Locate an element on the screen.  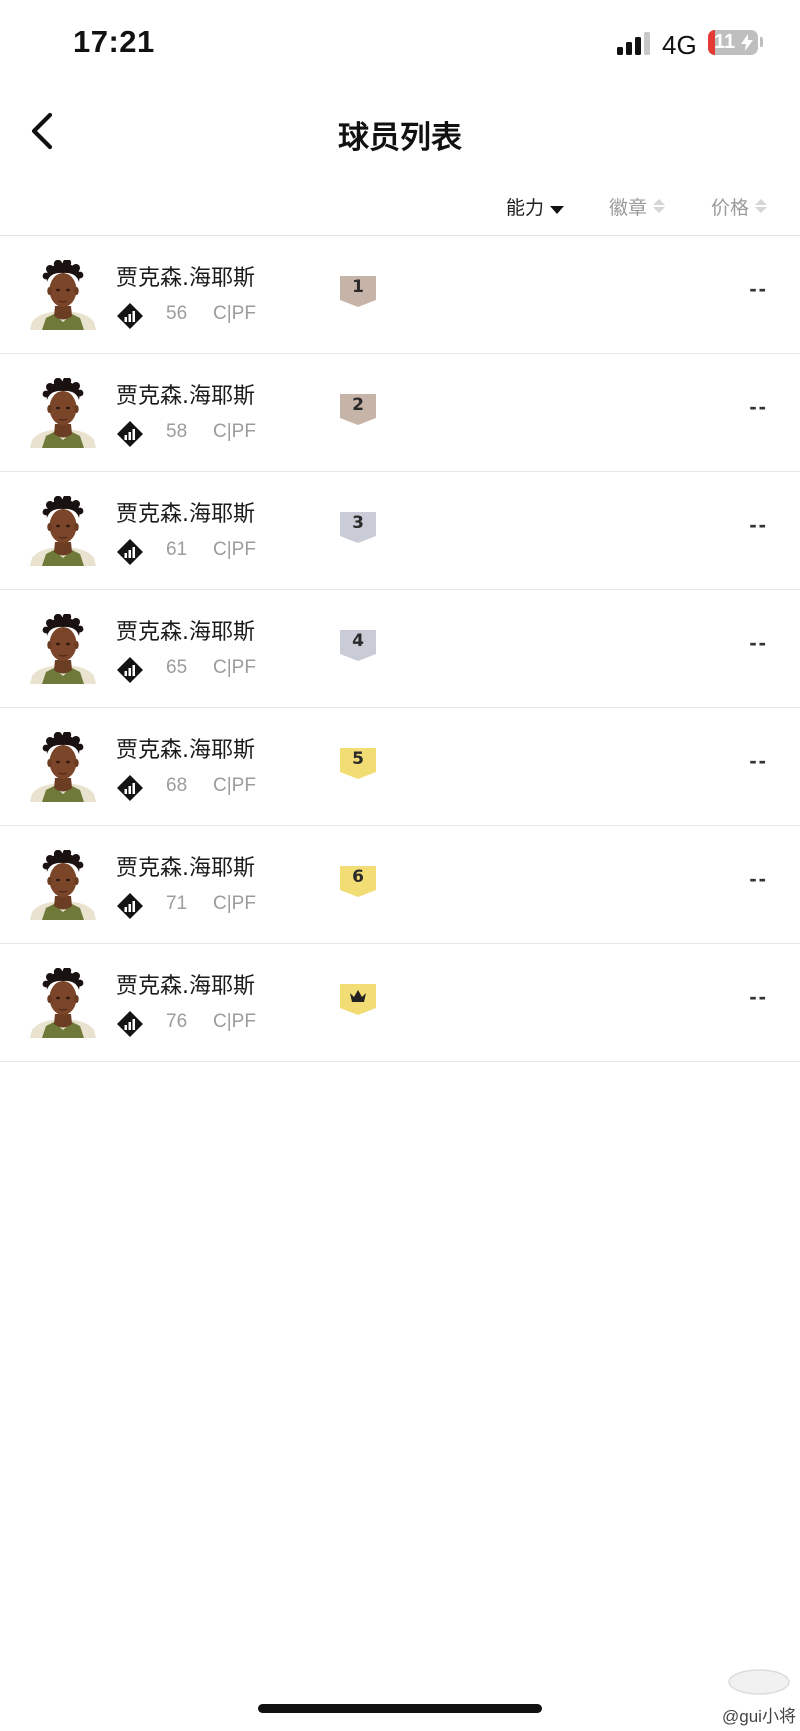
player-ovr: 61 is located at coordinates (177, 549).